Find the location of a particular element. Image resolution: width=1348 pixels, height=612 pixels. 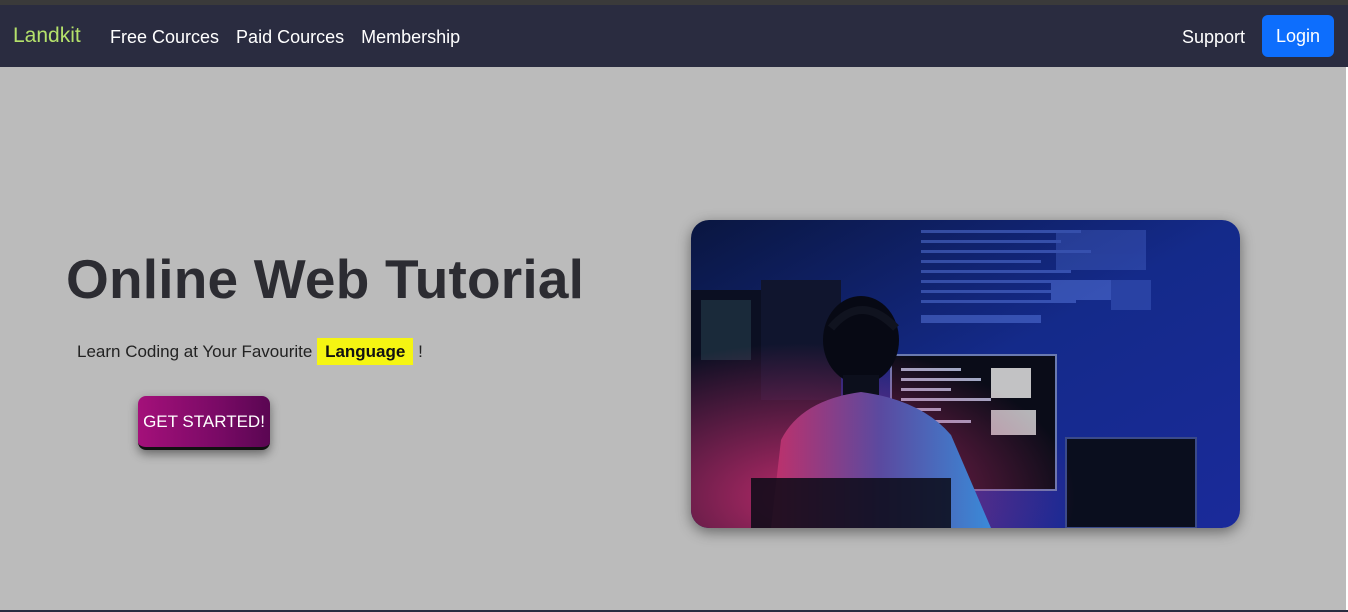

nav-link-support: Support is located at coordinates (1213, 37).